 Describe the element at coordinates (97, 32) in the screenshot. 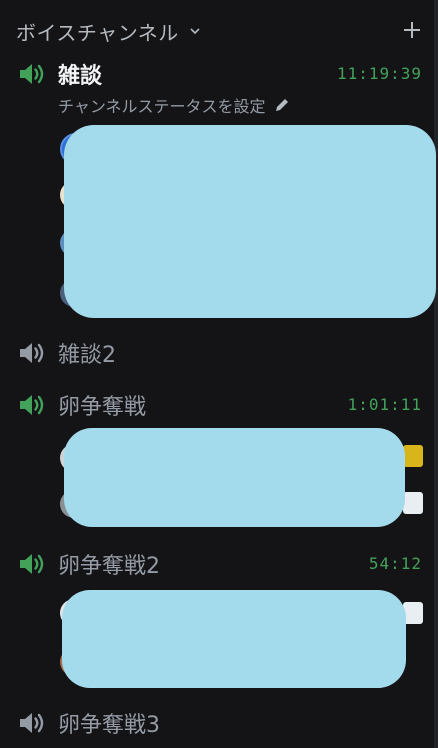

I see `category-title: ボイスチャンネル` at that location.